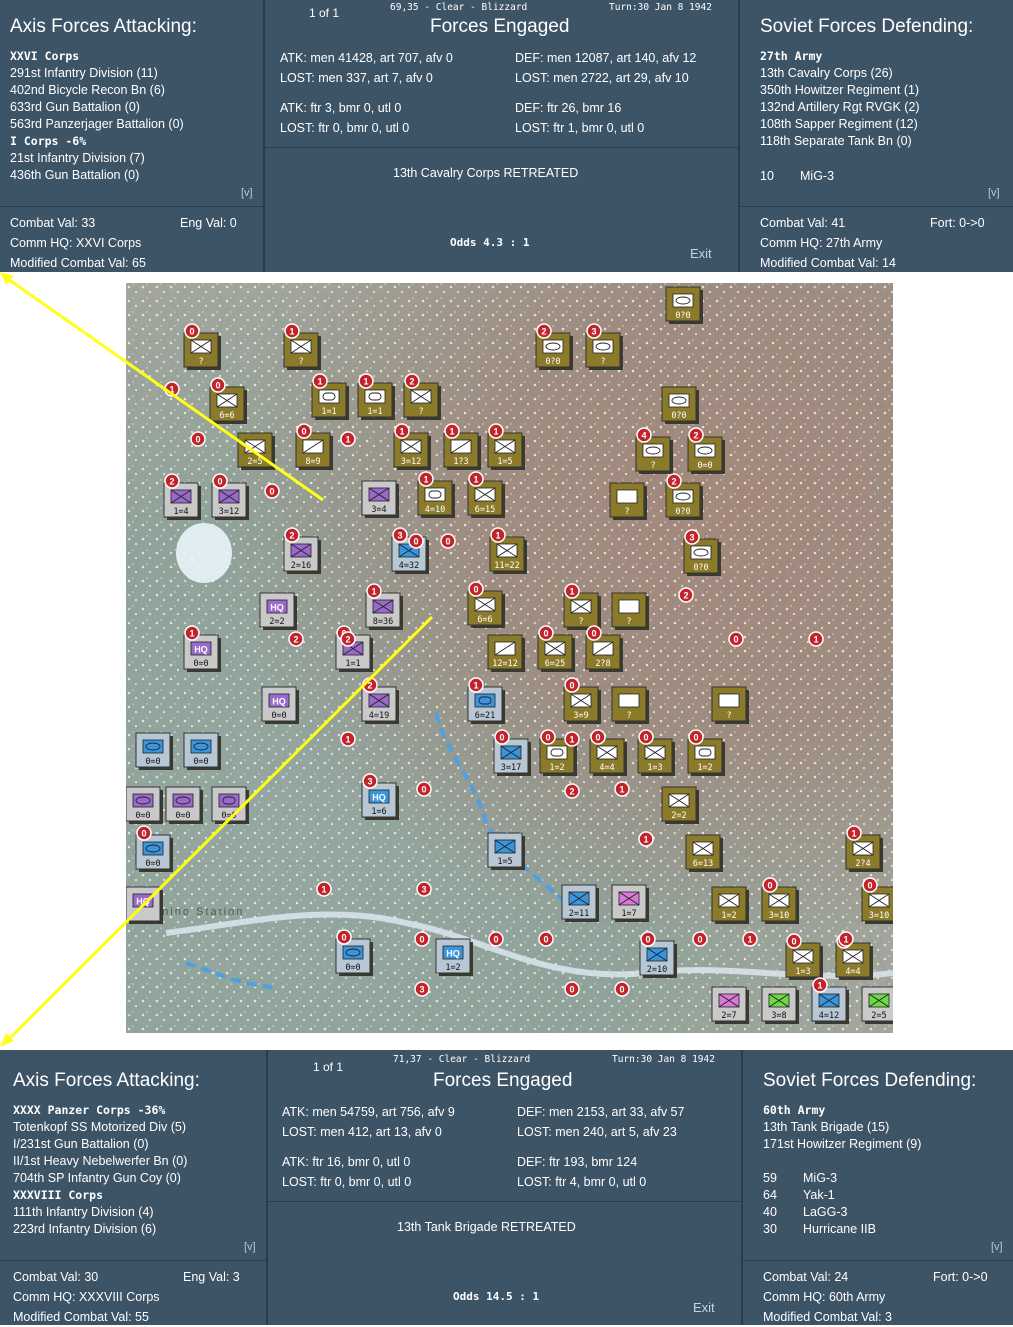  Describe the element at coordinates (842, 1144) in the screenshot. I see `unit-entry: 171st Howitzer Regiment (9)` at that location.